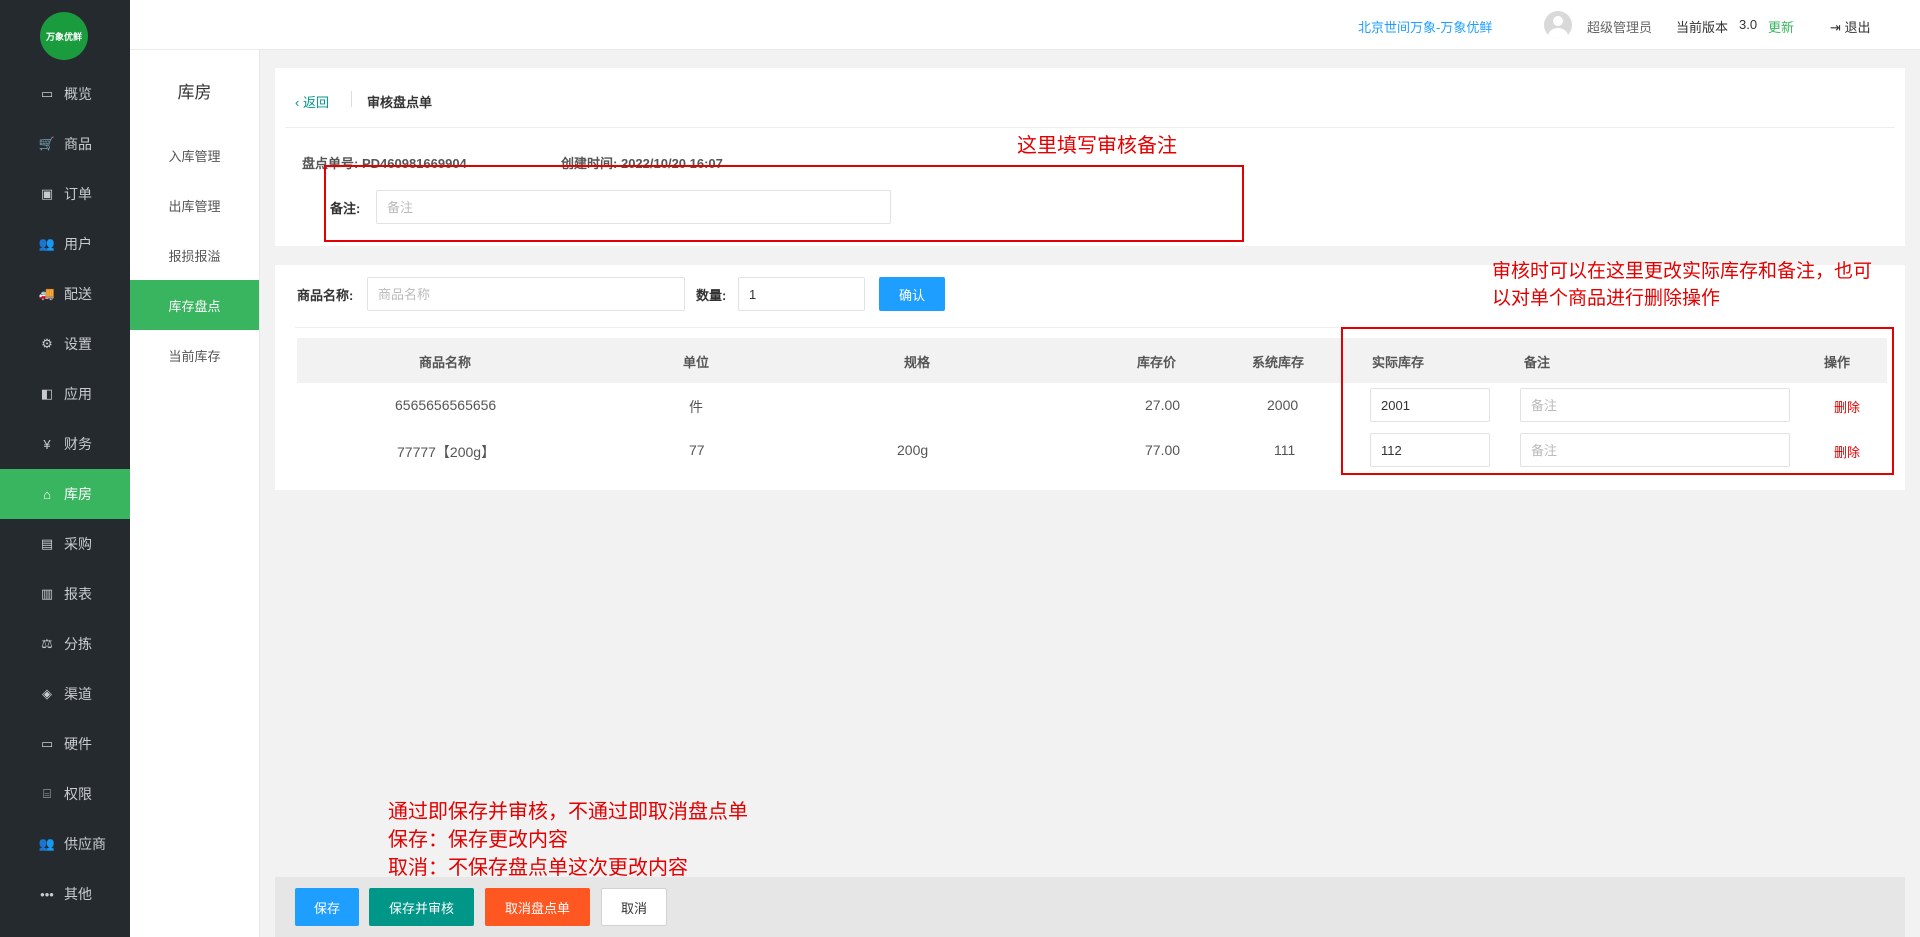 This screenshot has width=1920, height=937. I want to click on sidebar-item-label: 权限, so click(78, 794).